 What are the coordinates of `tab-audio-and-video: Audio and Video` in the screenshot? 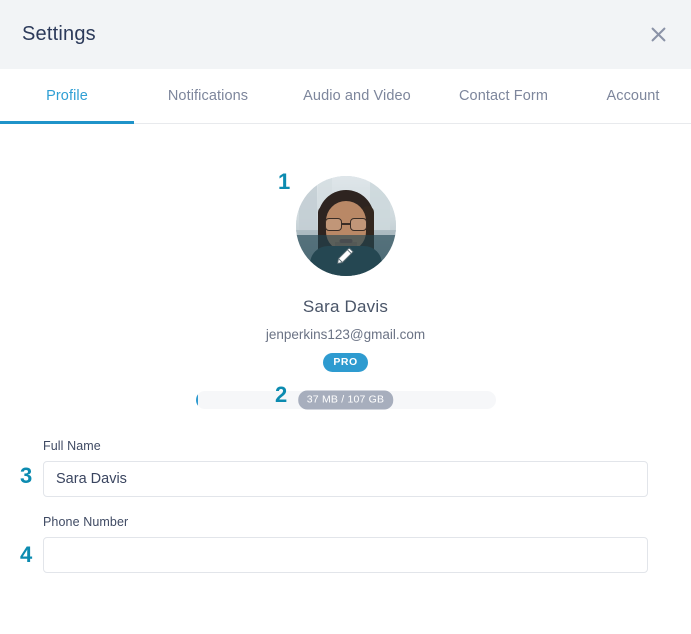 It's located at (357, 96).